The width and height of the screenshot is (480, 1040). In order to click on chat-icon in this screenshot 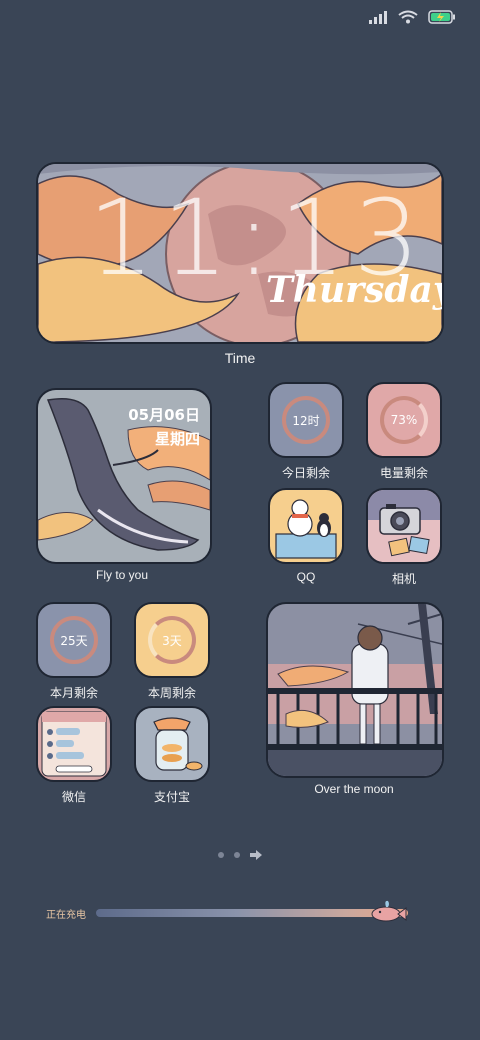, I will do `click(74, 744)`.